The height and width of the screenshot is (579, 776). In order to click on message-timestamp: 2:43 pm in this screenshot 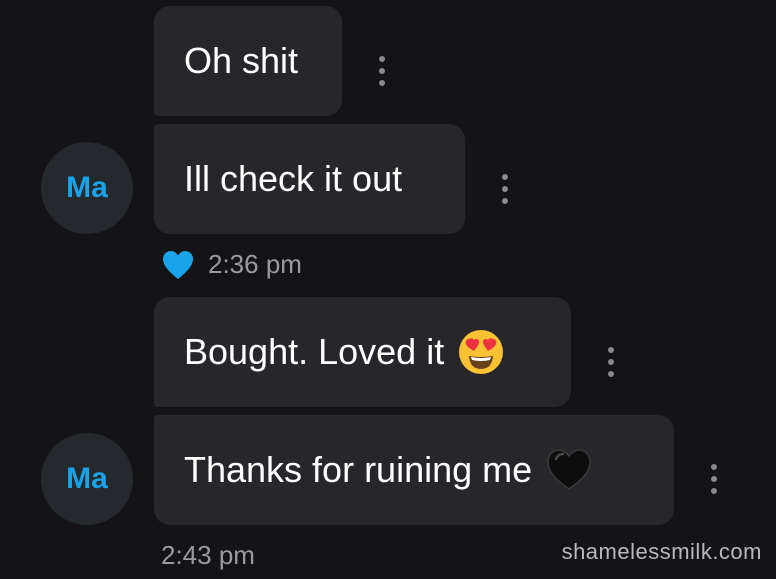, I will do `click(208, 555)`.